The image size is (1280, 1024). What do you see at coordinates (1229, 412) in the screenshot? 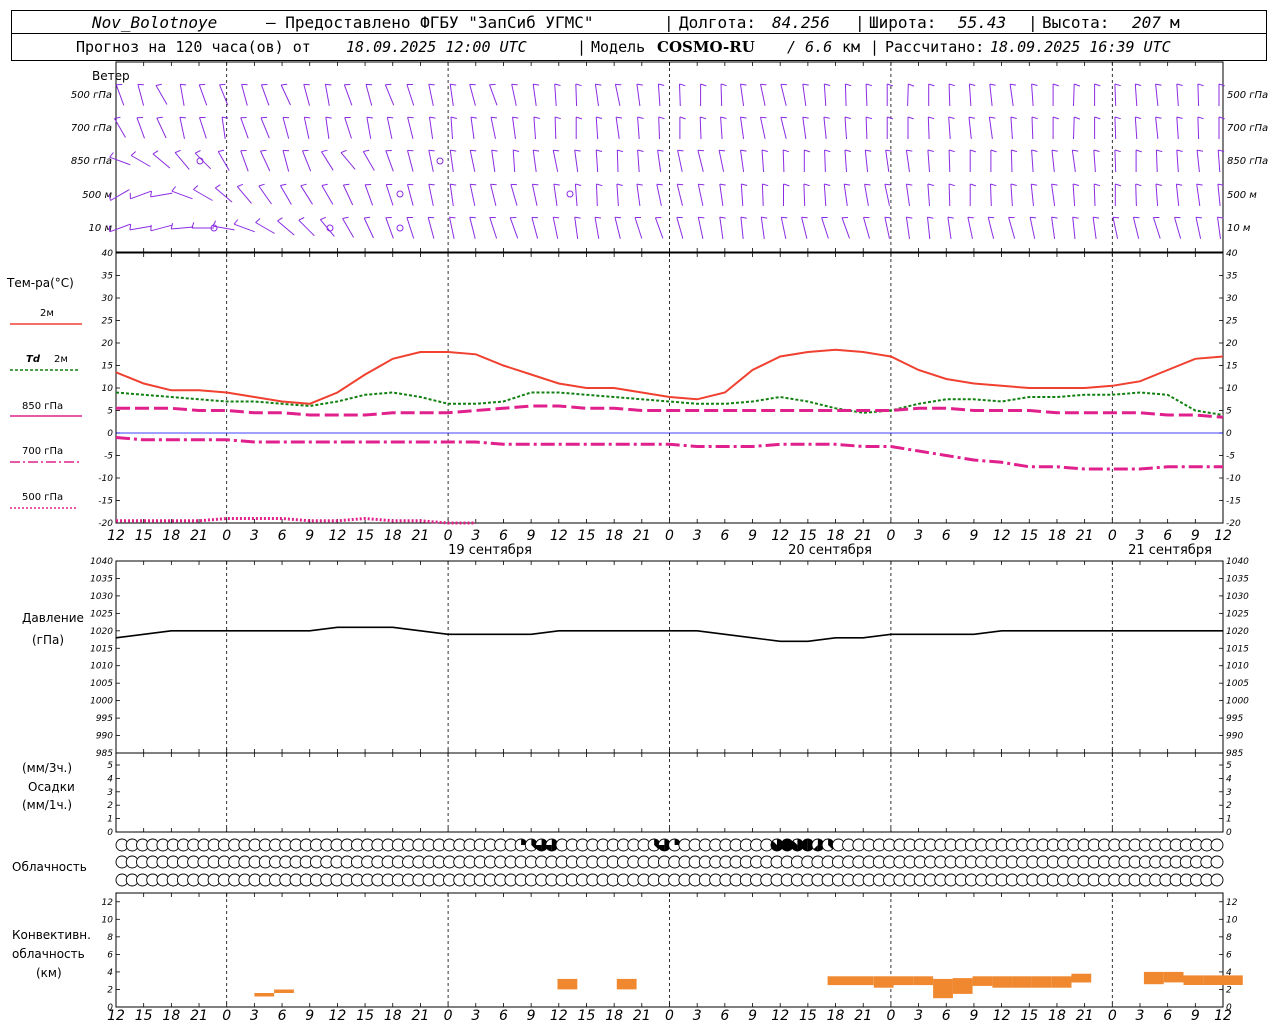
I see `y-tick-label: 5` at bounding box center [1229, 412].